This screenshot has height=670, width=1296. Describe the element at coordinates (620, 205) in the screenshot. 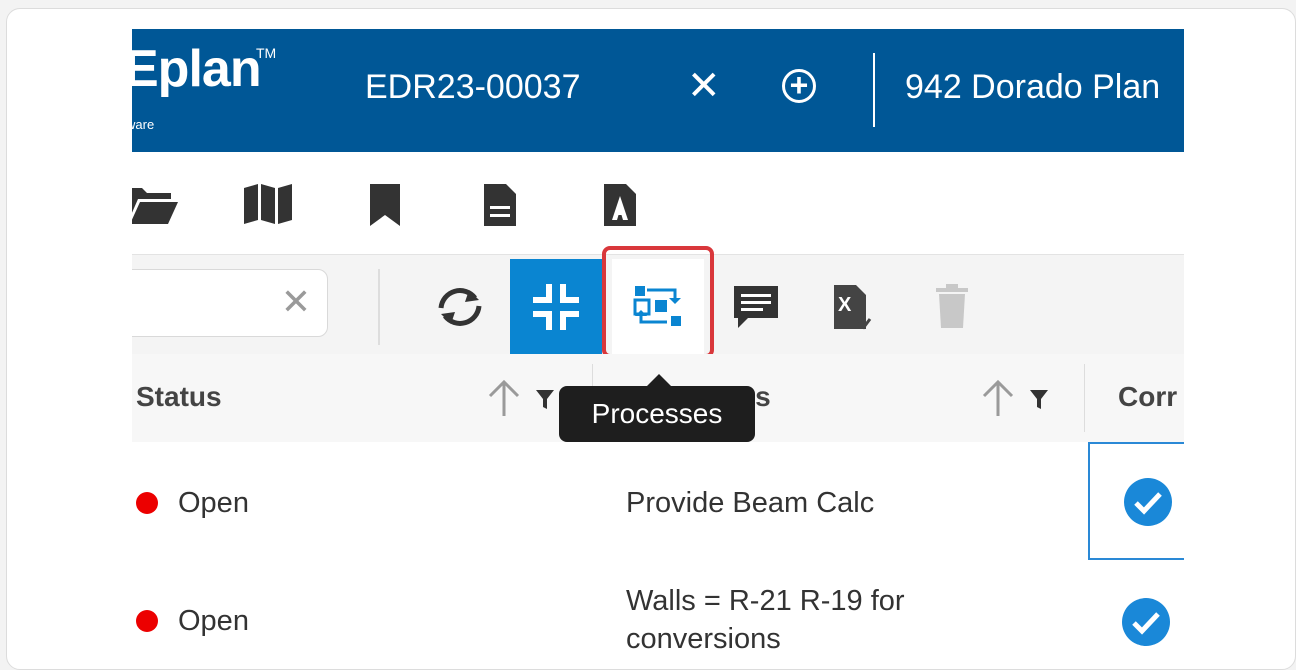

I see `pdf-icon` at that location.